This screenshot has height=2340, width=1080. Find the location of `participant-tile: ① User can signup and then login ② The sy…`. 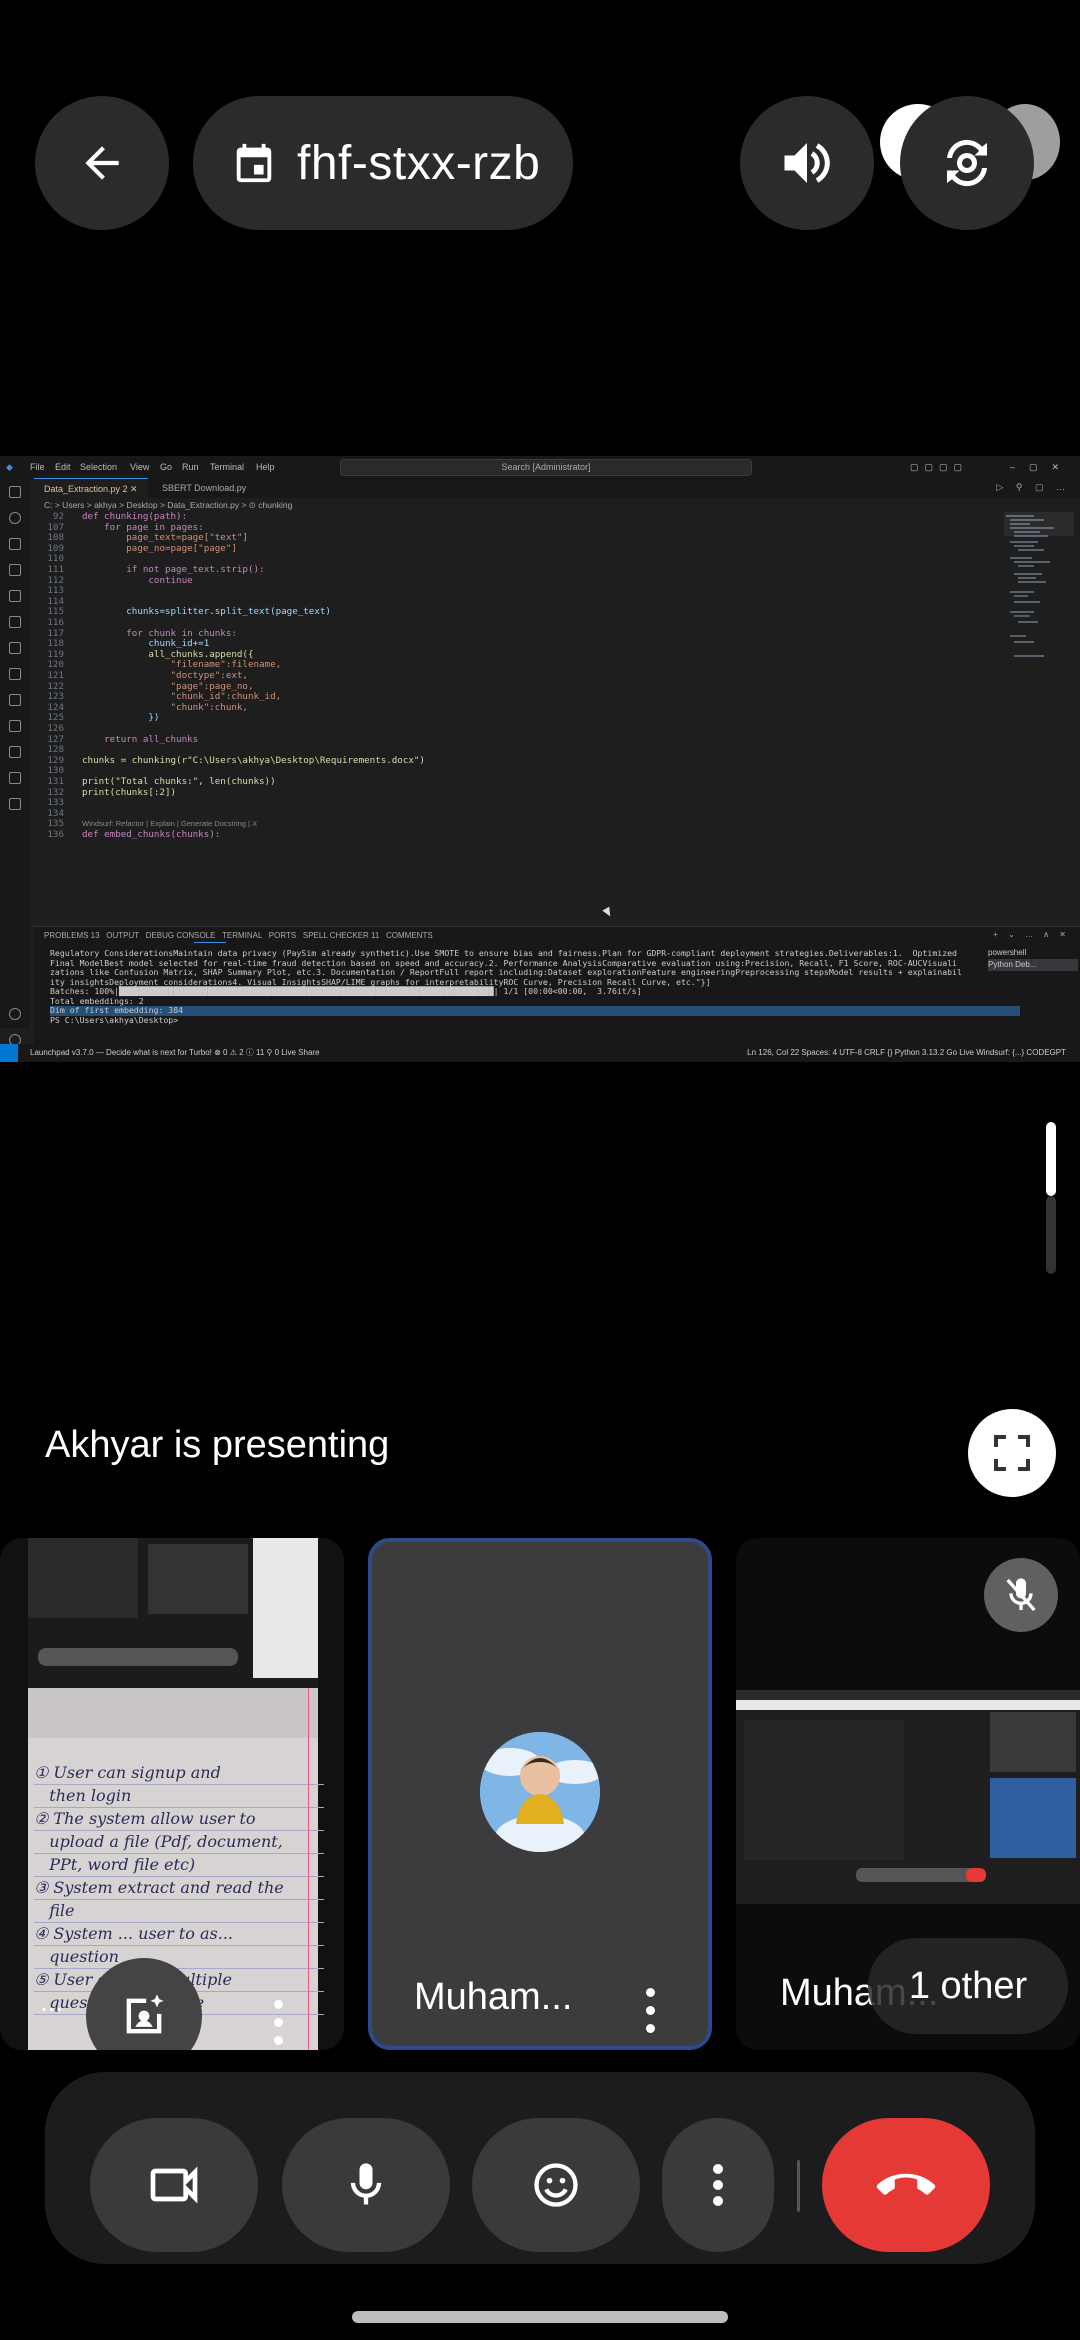

participant-tile: ① User can signup and then login ② The sy… is located at coordinates (172, 1794).